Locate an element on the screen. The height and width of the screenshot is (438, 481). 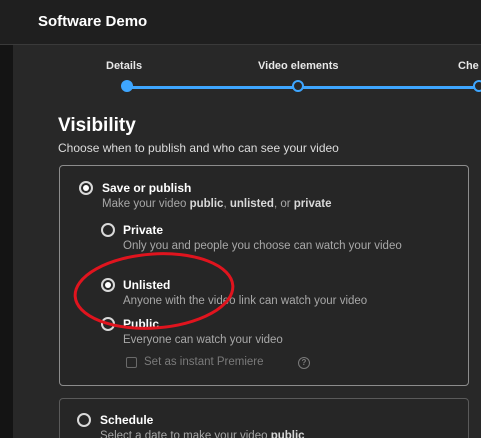
premiere-checkbox is located at coordinates (131, 362).